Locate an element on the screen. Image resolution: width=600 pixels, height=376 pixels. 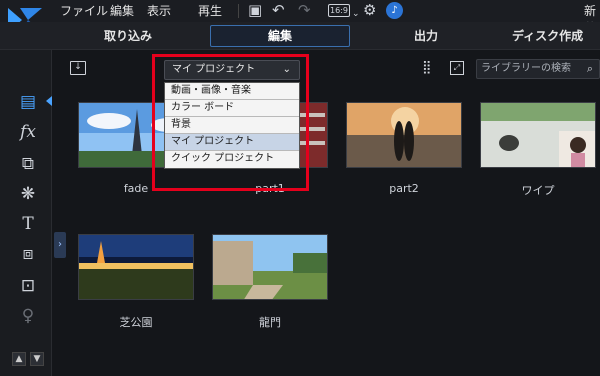
library-toolbar: ↓ ⣿ ⤢ ライブラリーの検索 ⌕ is located at coordinates (333, 68).